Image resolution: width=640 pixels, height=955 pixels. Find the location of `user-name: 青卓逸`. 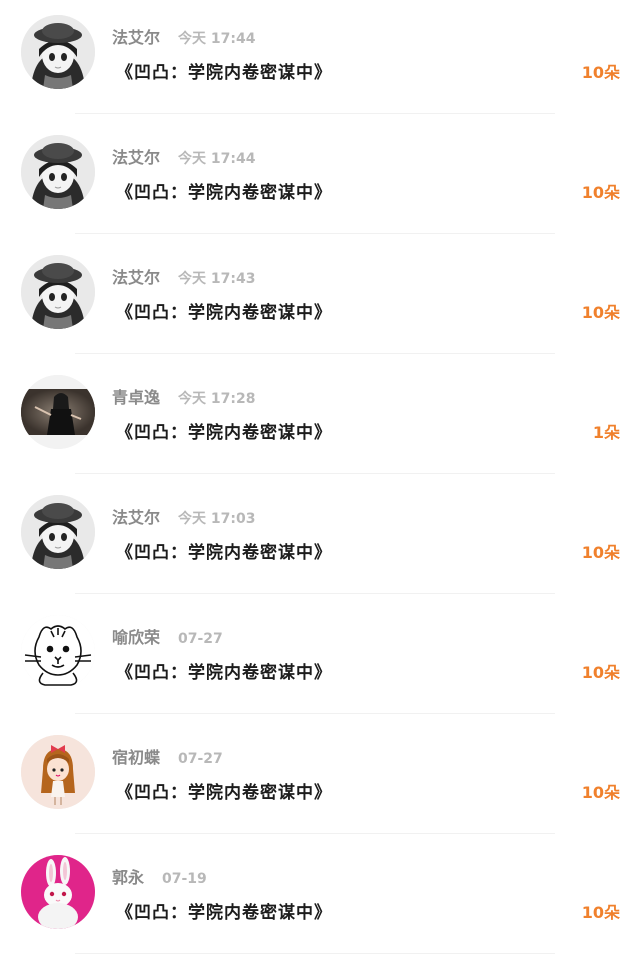

user-name: 青卓逸 is located at coordinates (136, 397).